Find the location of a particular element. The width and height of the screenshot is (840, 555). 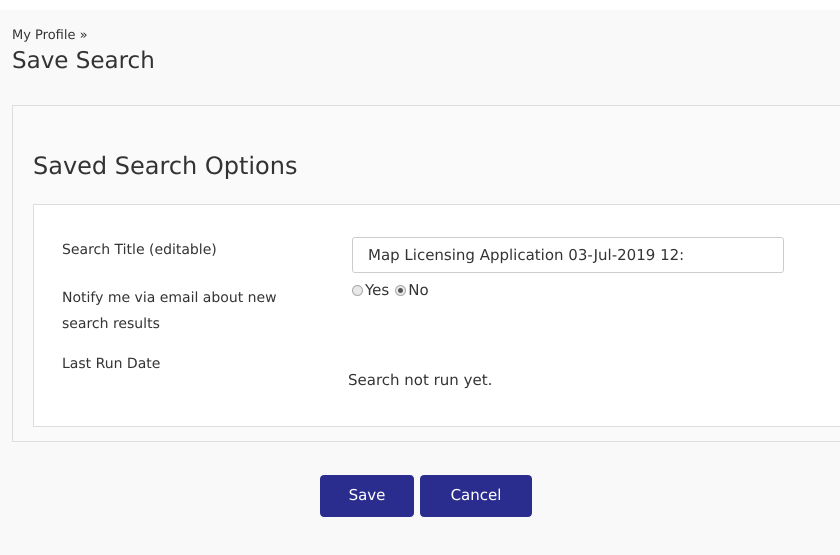

breadcrumb-link: My Profile » is located at coordinates (50, 36).